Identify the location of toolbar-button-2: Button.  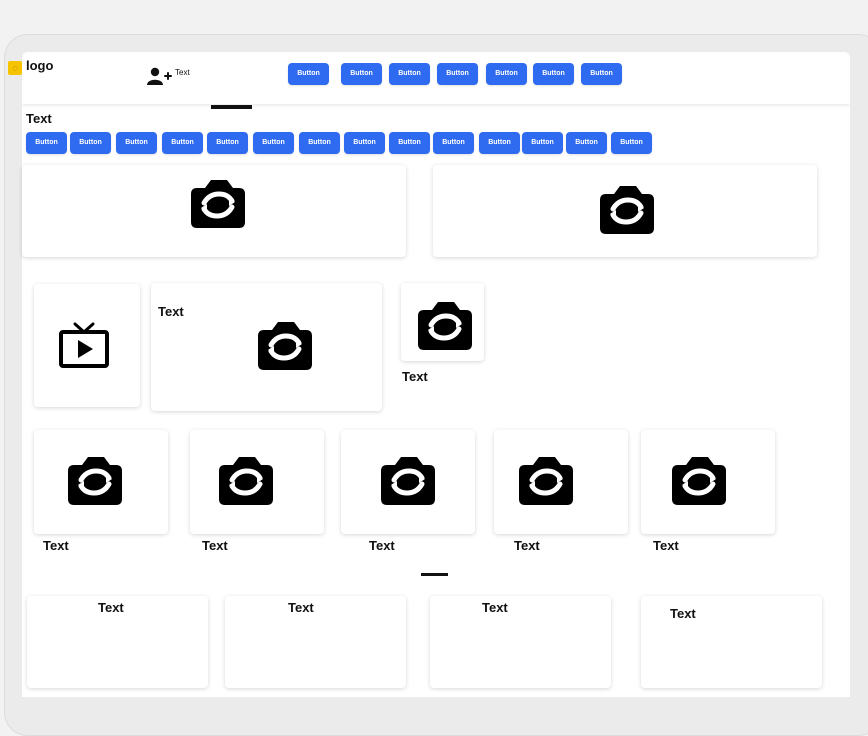
(90, 143).